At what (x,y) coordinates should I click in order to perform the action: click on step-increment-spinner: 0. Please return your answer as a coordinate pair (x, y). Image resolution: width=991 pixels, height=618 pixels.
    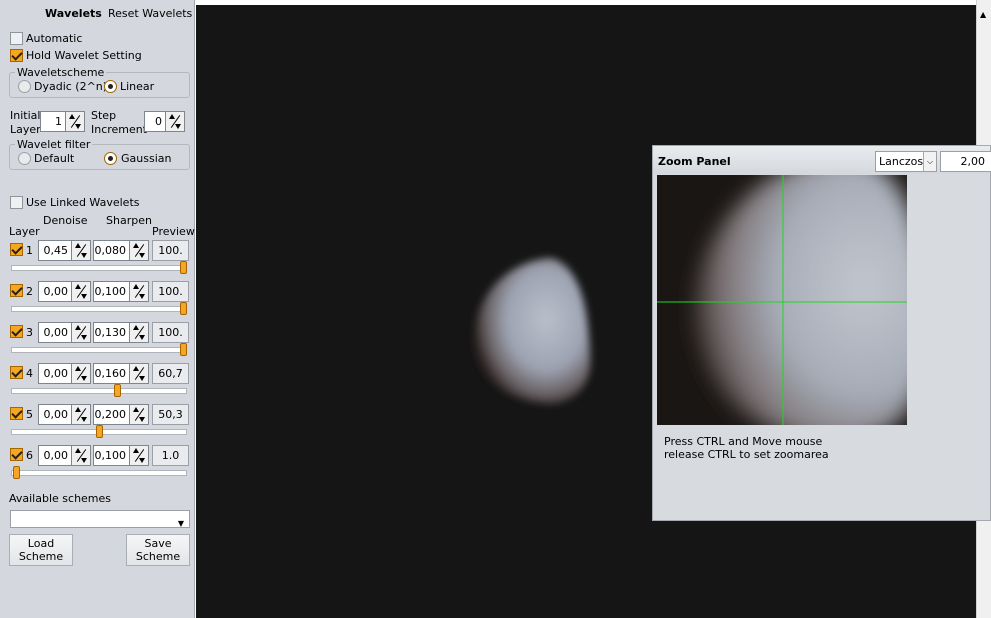
    Looking at the image, I should click on (164, 121).